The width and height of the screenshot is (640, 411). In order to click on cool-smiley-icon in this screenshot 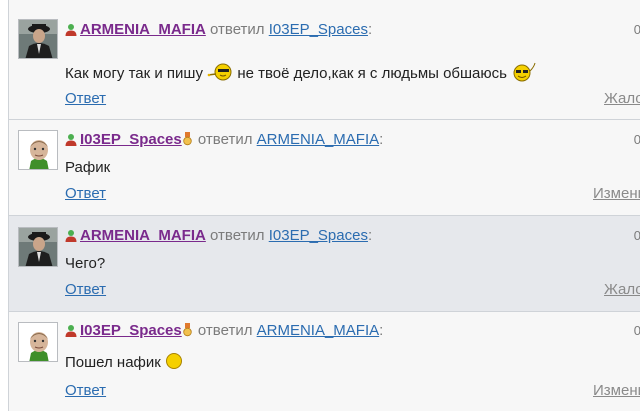, I will do `click(524, 74)`.